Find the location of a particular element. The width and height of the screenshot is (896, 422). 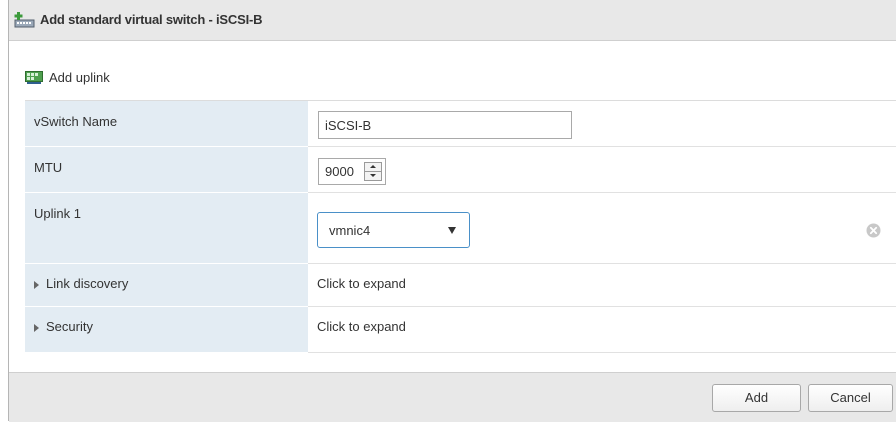

vswitch-name-label-cell: vSwitch Name is located at coordinates (166, 124).